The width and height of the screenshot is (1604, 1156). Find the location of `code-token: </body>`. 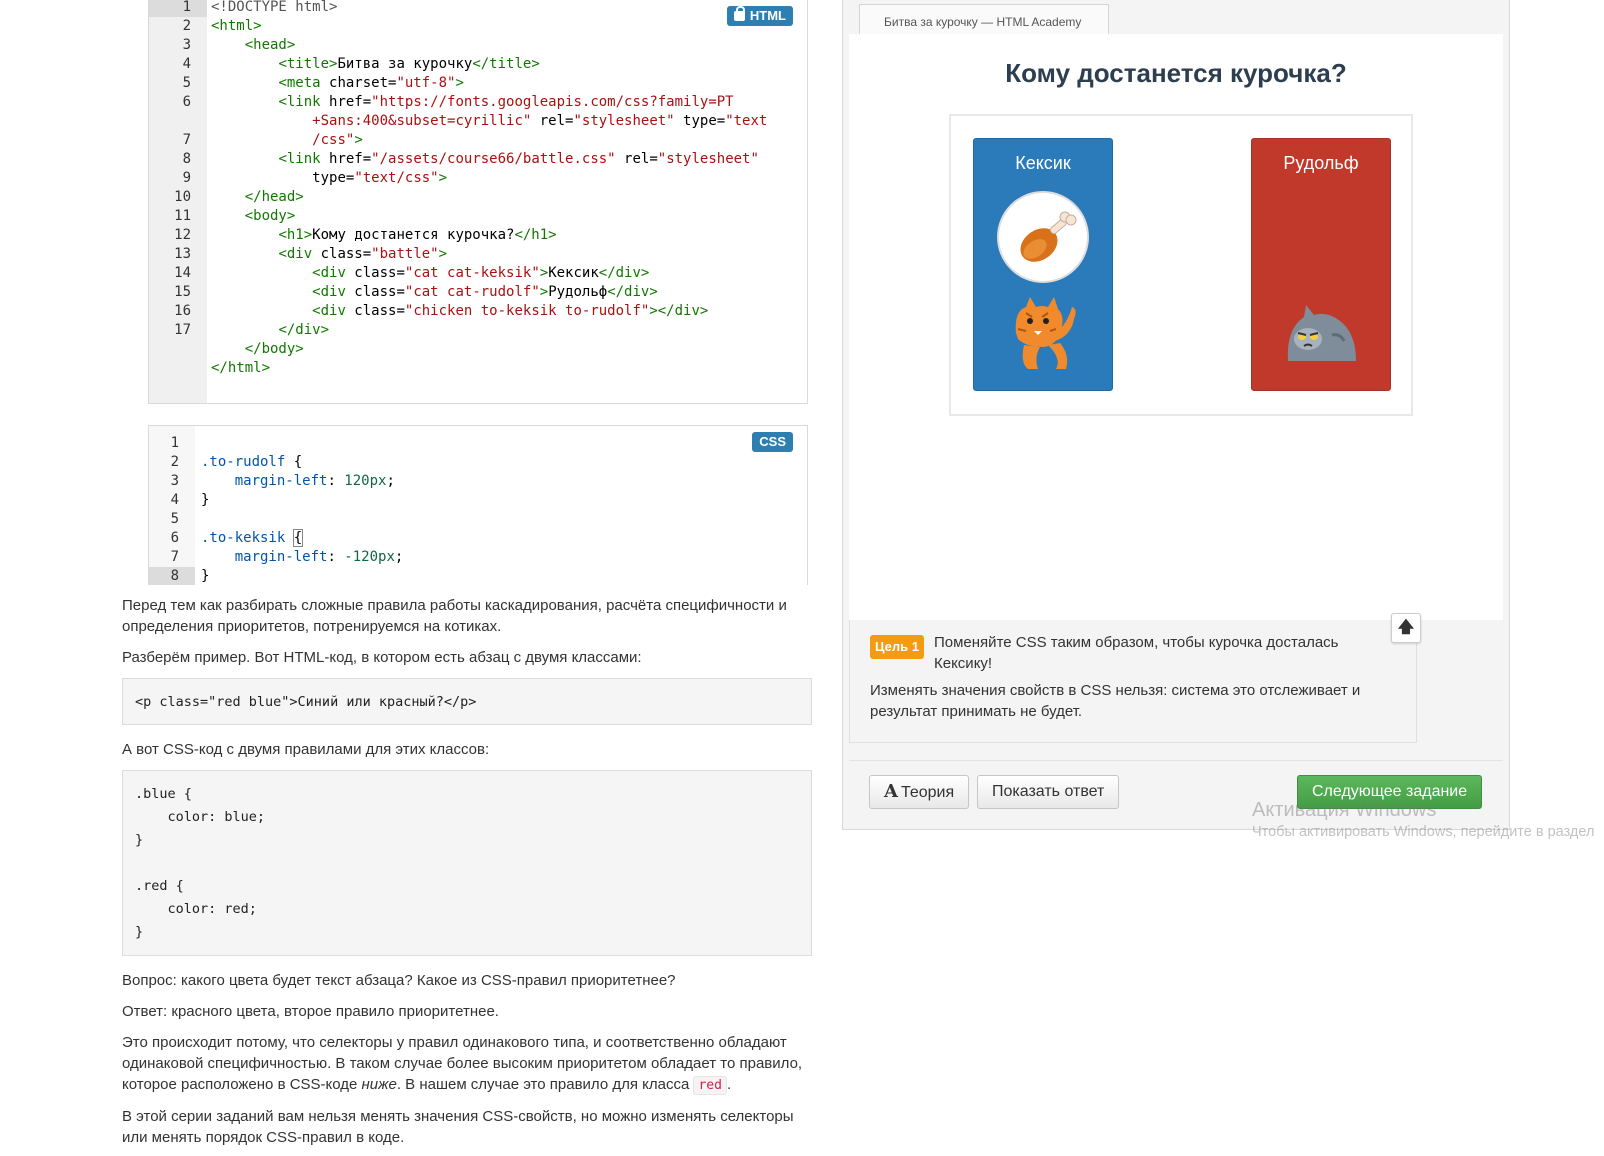

code-token: </body> is located at coordinates (274, 349).